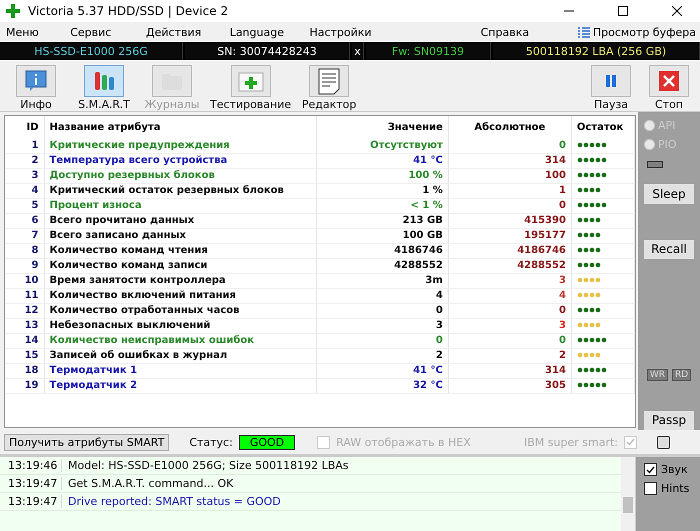 The image size is (700, 531). What do you see at coordinates (510, 385) in the screenshot?
I see `table-cell: 305` at bounding box center [510, 385].